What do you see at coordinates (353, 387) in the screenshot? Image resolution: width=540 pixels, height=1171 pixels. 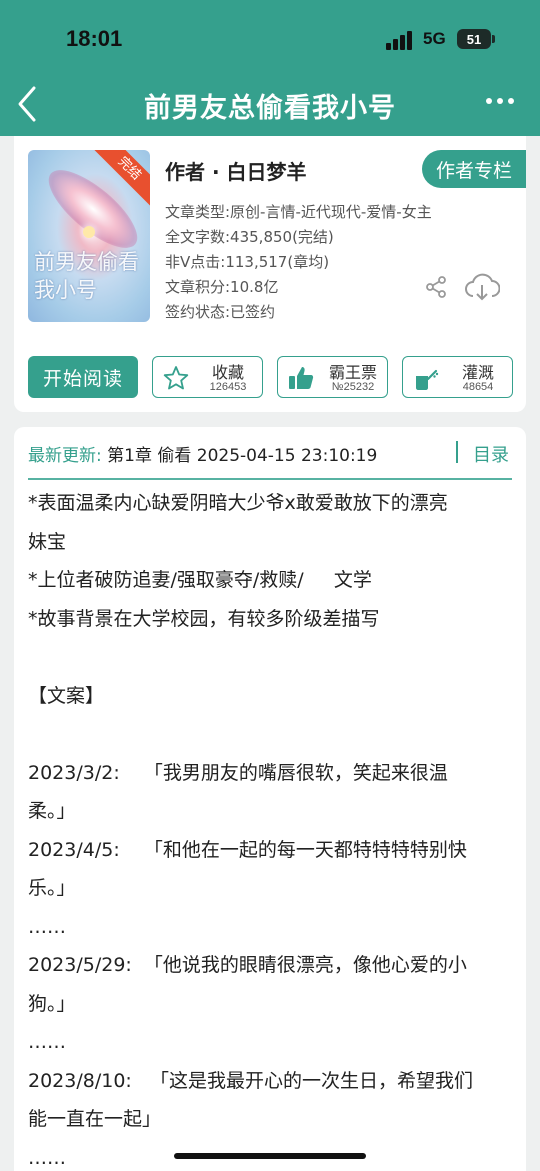 I see `ticket-count: №25232` at bounding box center [353, 387].